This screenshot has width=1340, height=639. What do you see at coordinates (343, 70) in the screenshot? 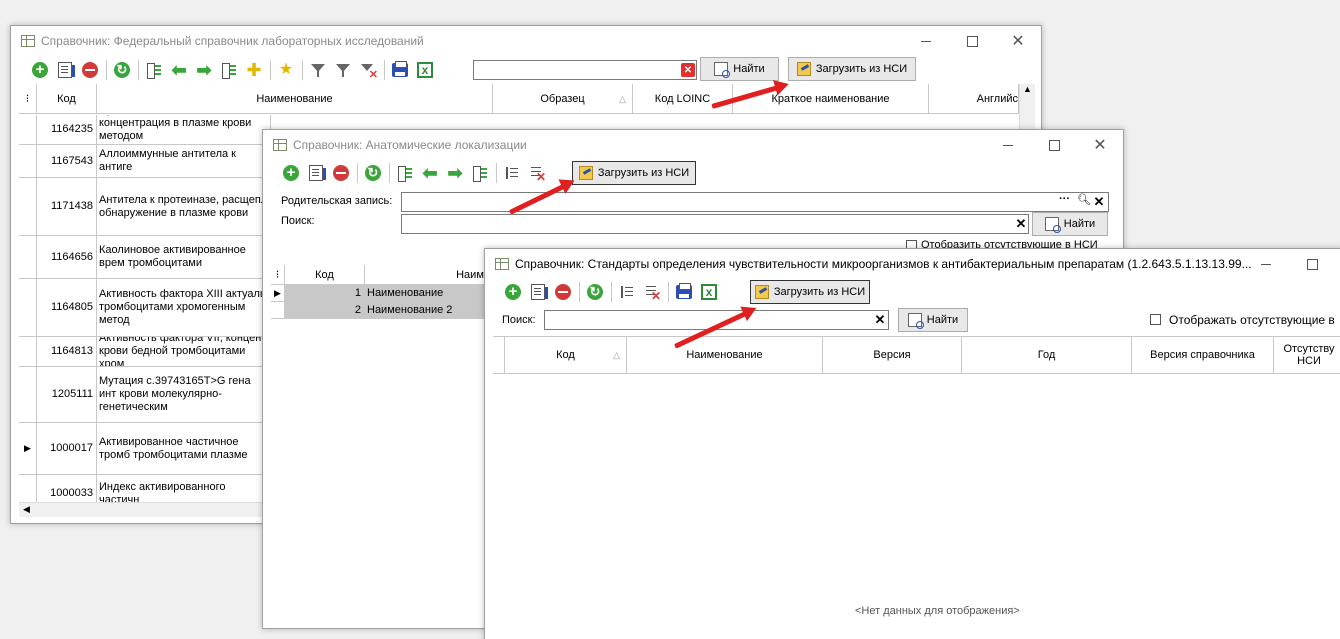
I see `filter-edit-button` at bounding box center [343, 70].